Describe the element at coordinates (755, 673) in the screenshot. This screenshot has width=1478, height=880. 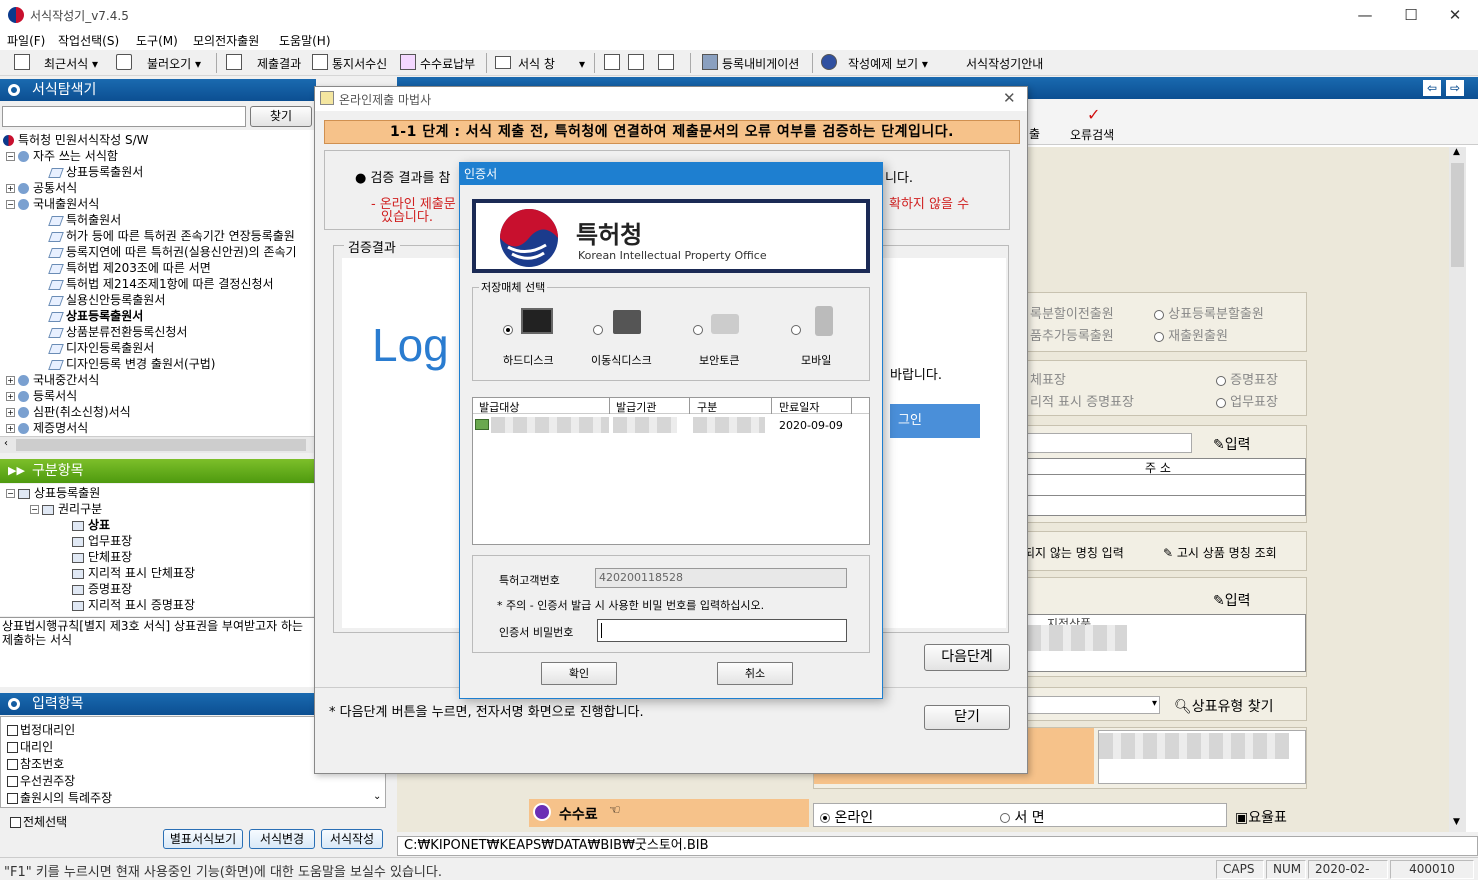
I see `cert-cancel-button: 취소` at that location.